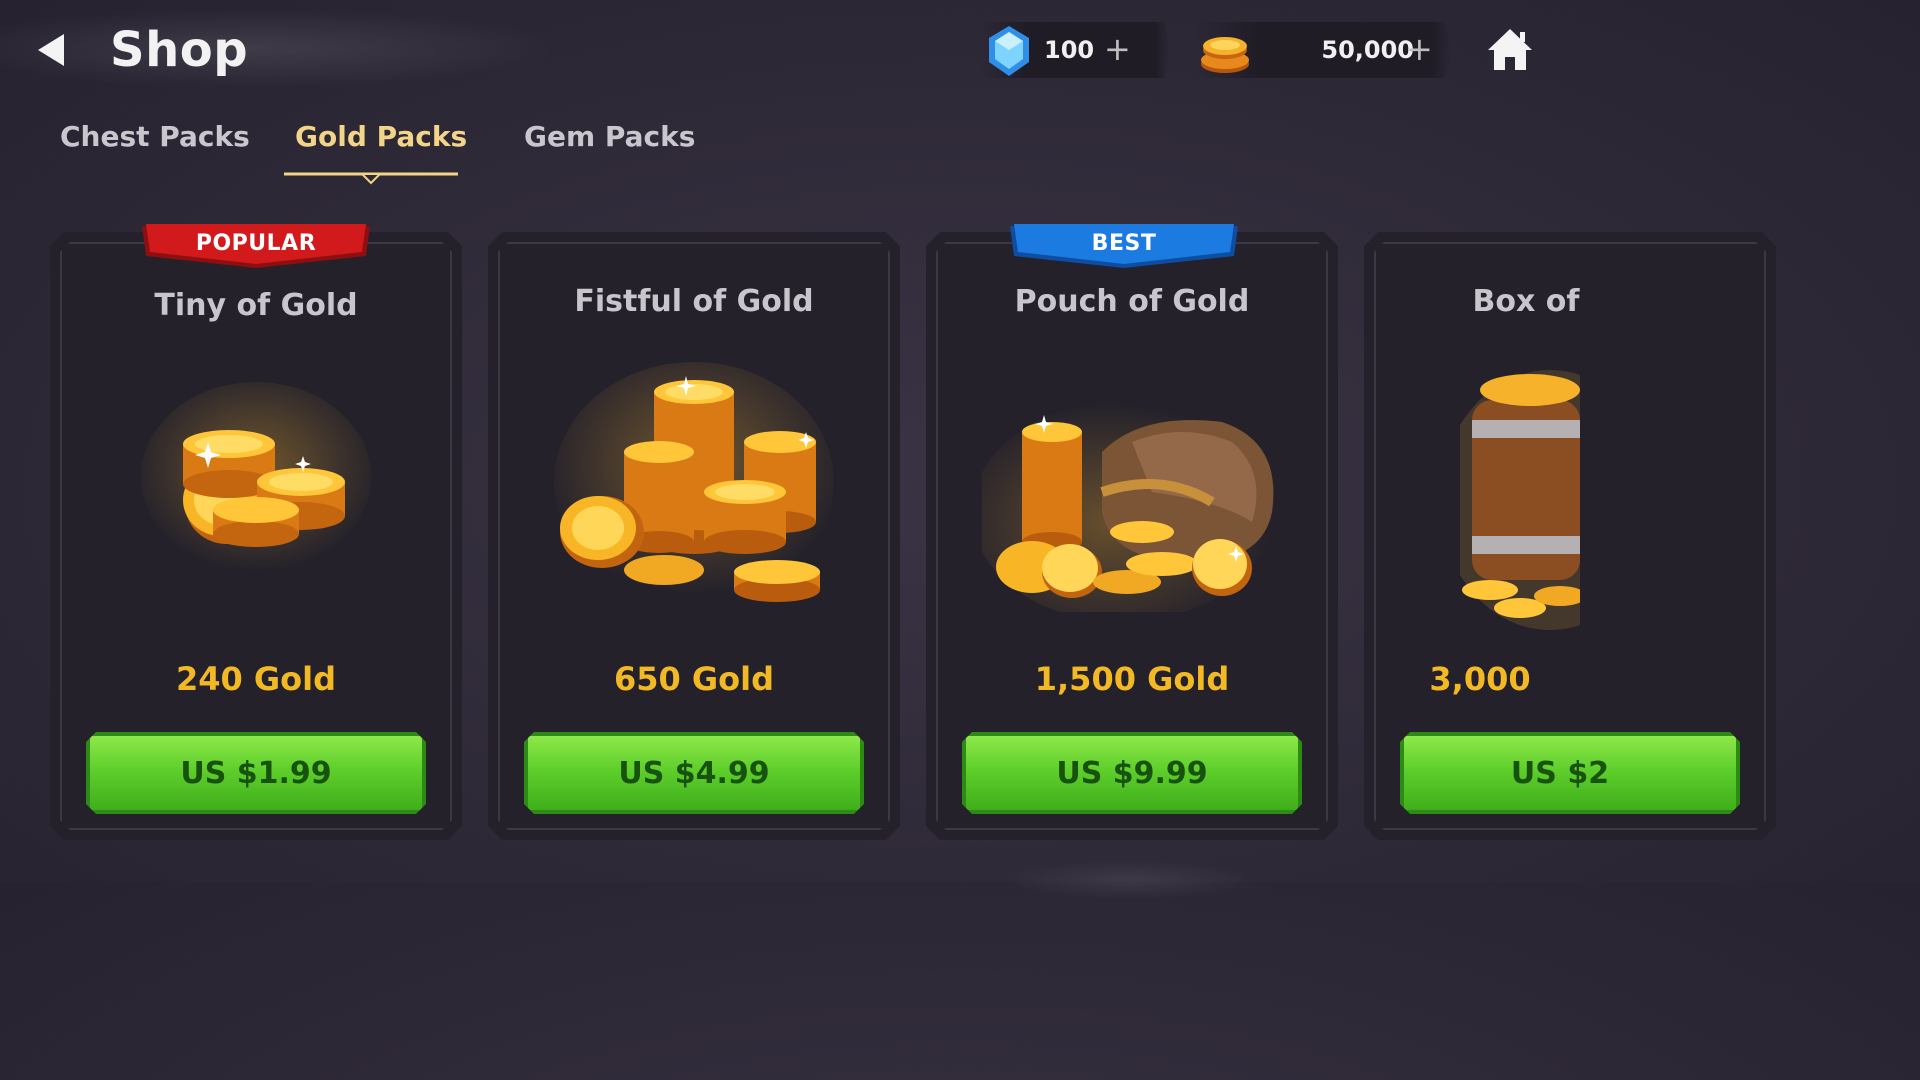  What do you see at coordinates (1069, 50) in the screenshot?
I see `gem-amount: 100` at bounding box center [1069, 50].